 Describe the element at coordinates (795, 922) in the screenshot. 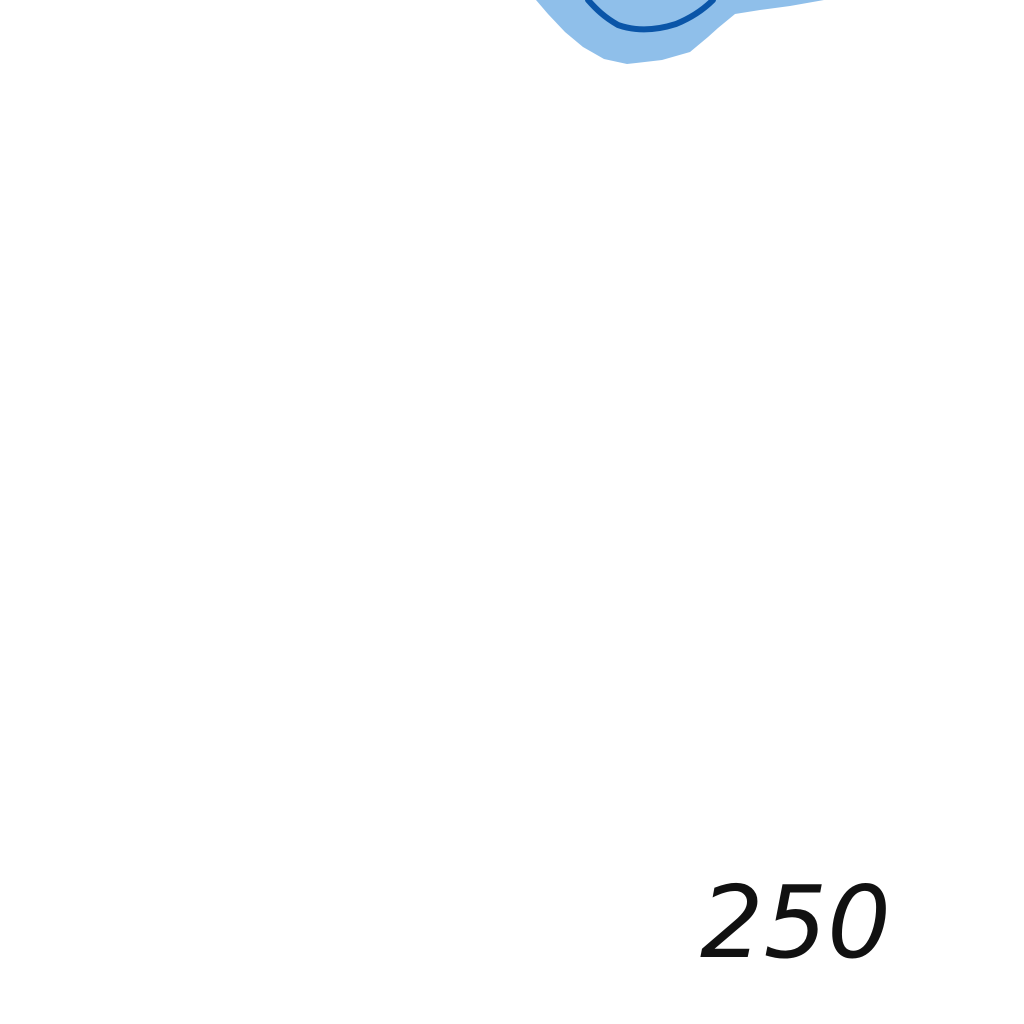

I see `x-tick-label: 250` at that location.